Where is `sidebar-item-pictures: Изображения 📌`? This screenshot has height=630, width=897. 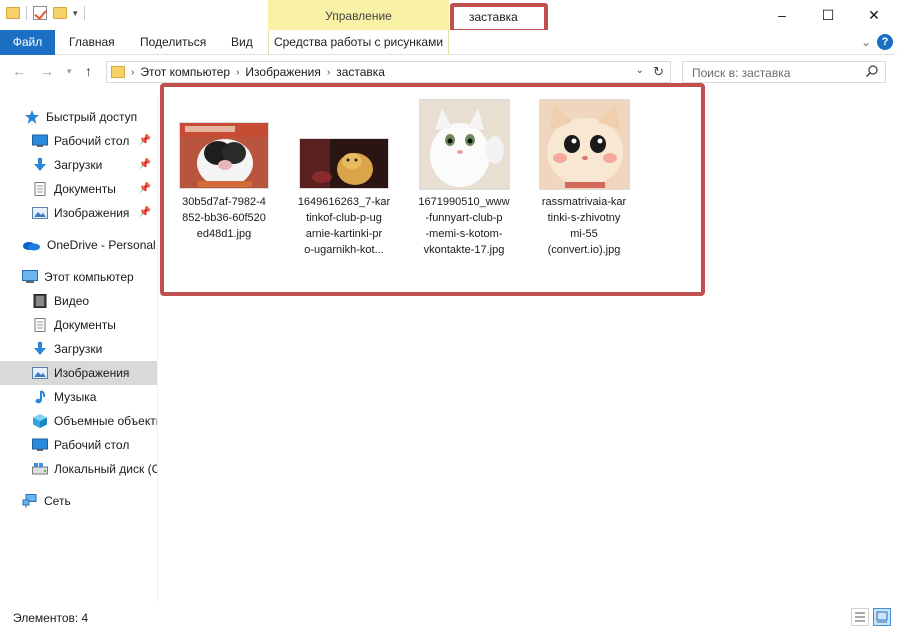
sidebar-item-pictures: Изображения 📌 is located at coordinates (78, 213).